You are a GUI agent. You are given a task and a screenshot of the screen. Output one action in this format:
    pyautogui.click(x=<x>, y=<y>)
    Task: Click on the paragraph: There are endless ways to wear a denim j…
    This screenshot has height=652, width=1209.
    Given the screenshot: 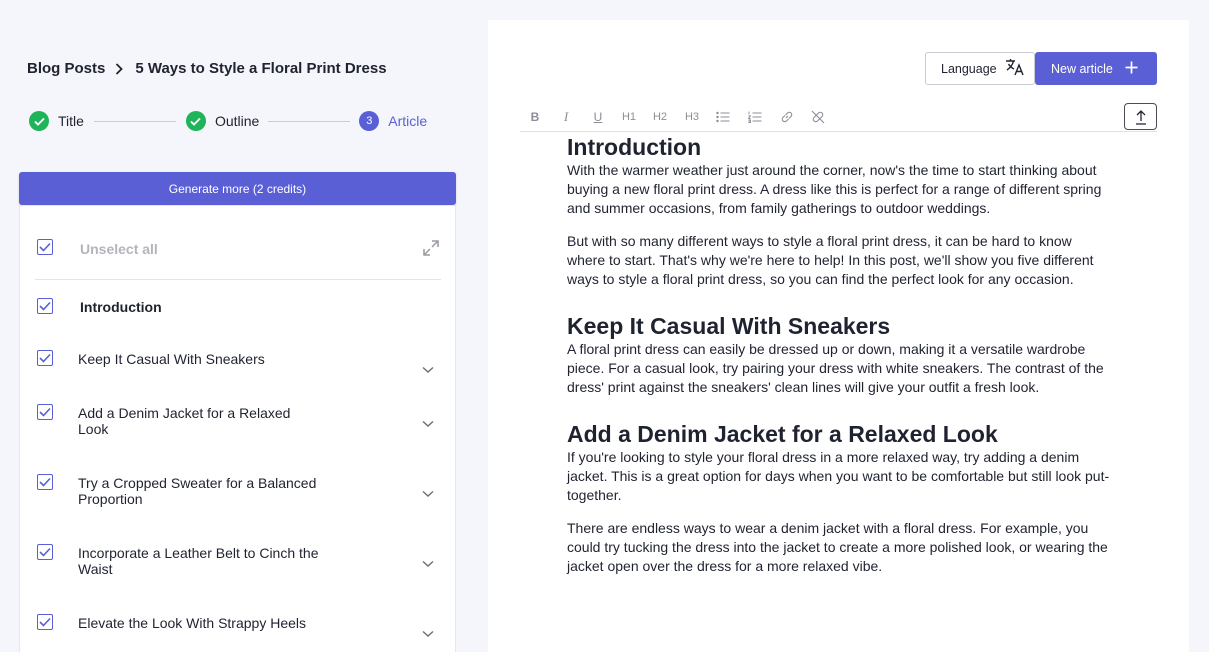 What is the action you would take?
    pyautogui.click(x=837, y=547)
    